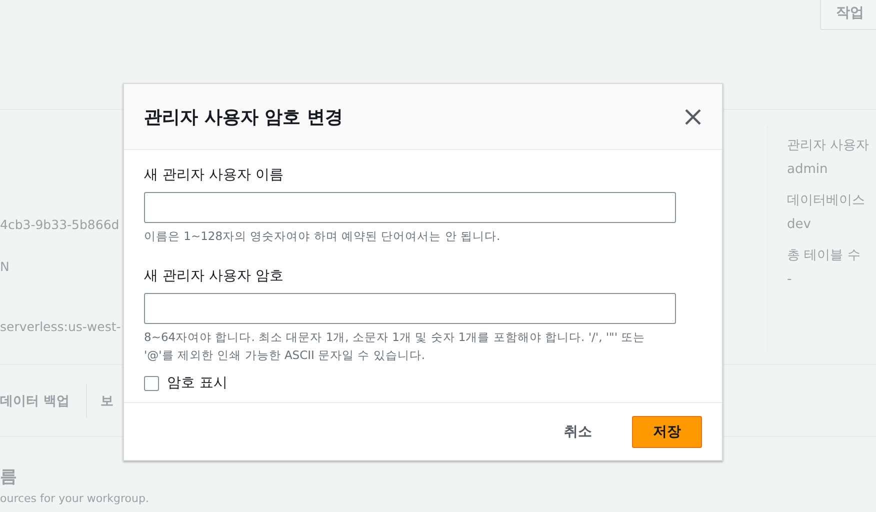 The image size is (876, 512). I want to click on field-label: 새 관리자 사용자 암호, so click(214, 276).